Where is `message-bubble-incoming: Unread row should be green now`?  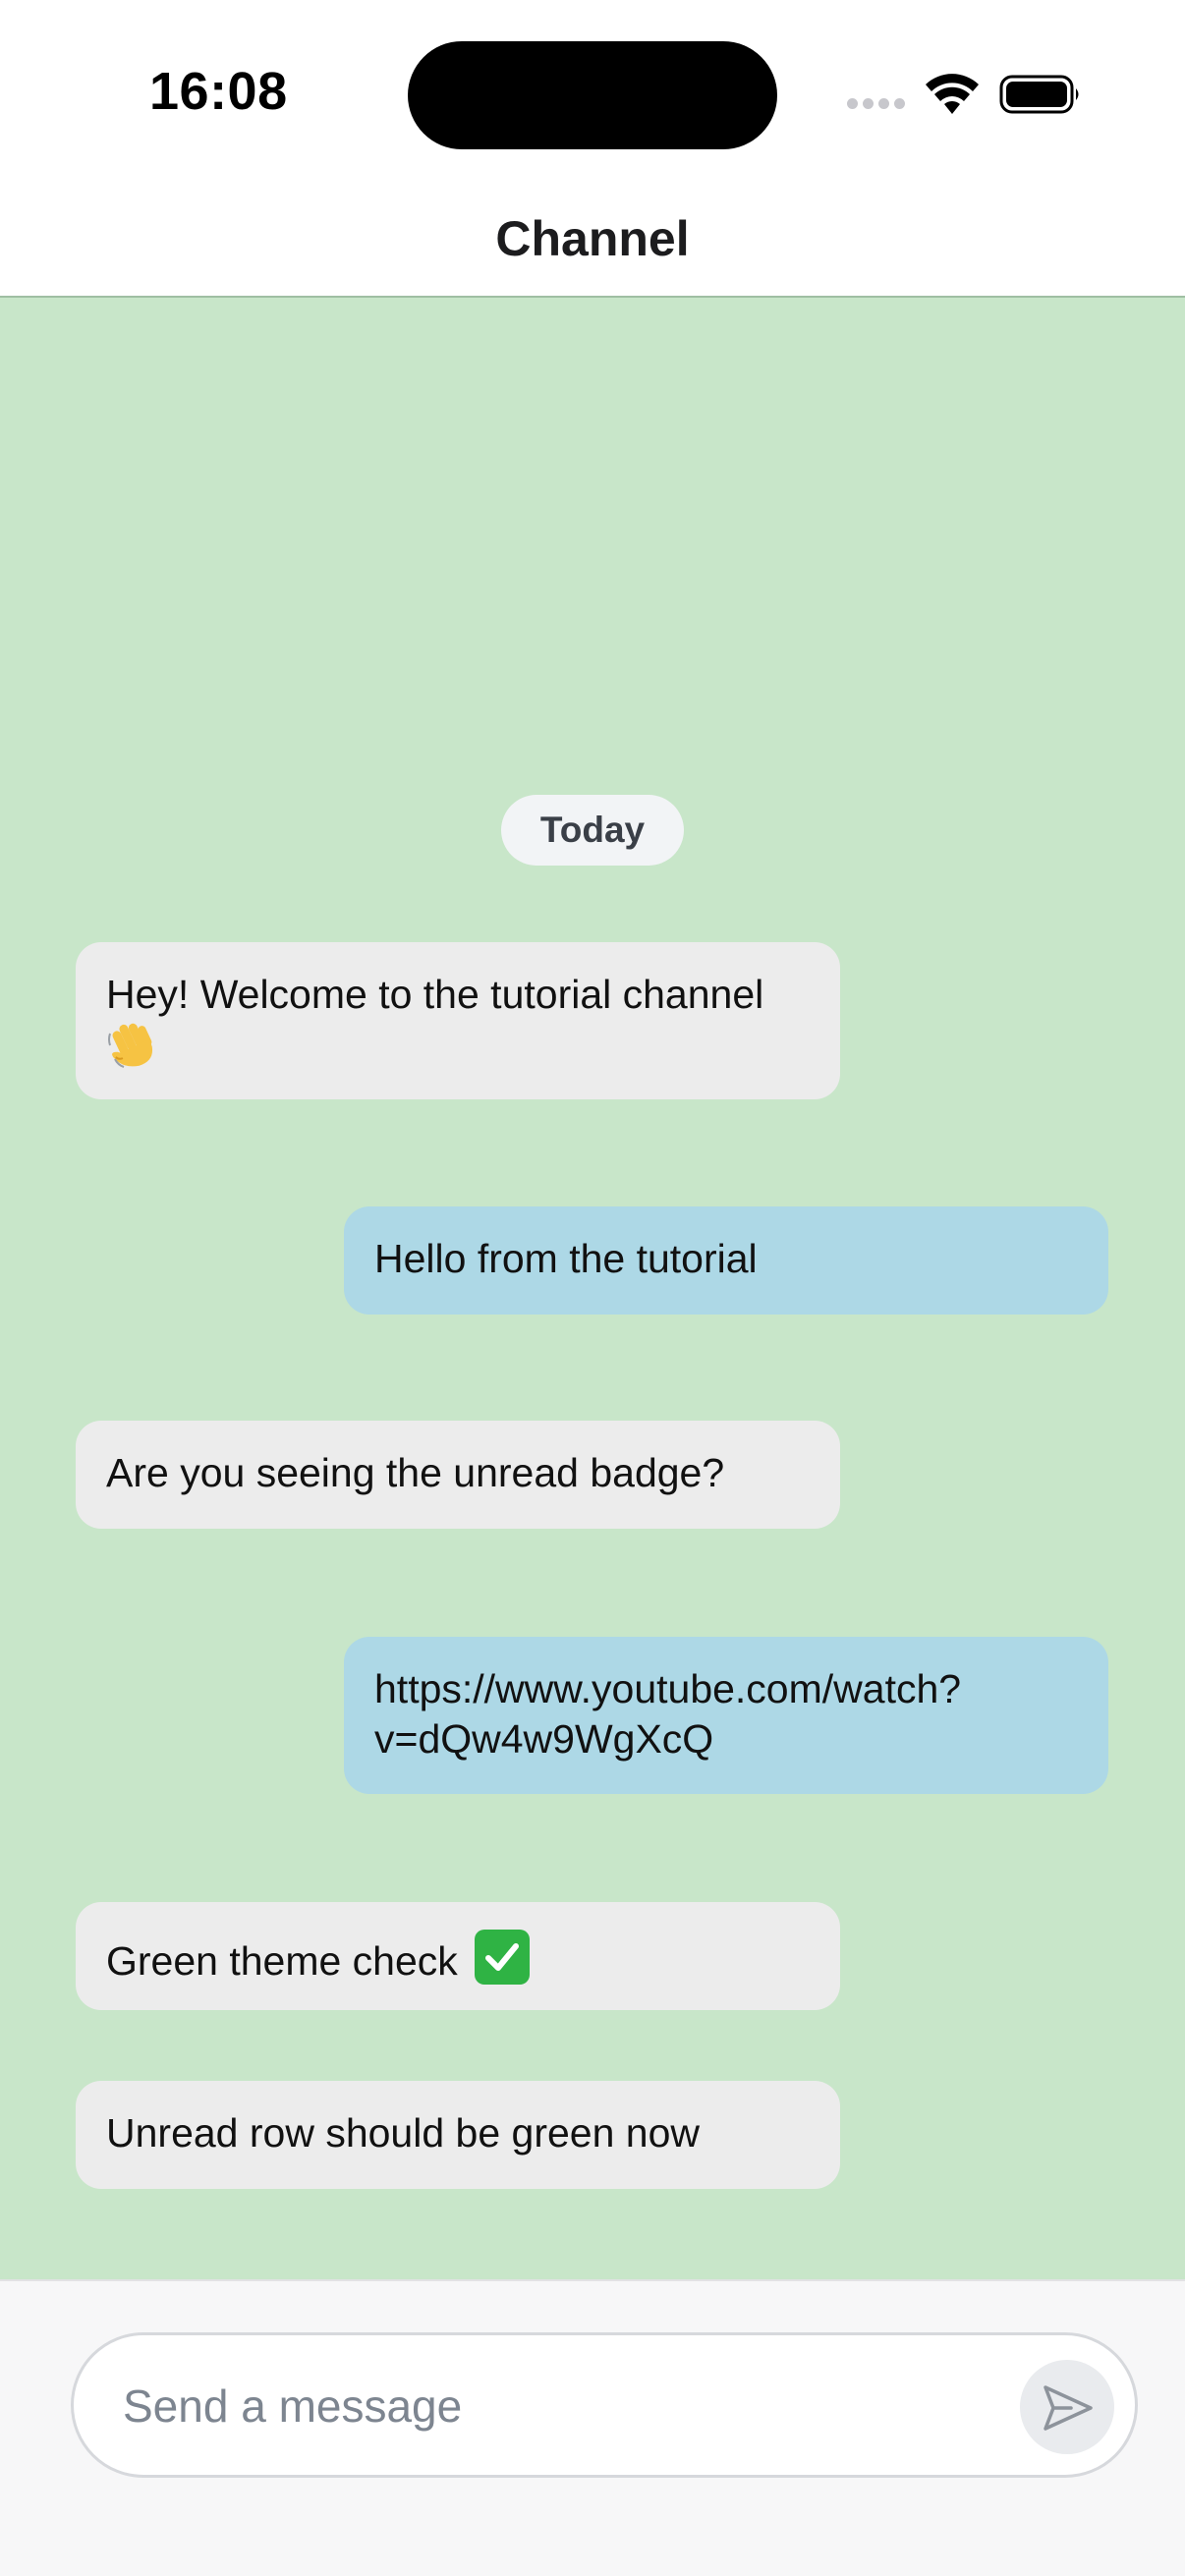
message-bubble-incoming: Unread row should be green now is located at coordinates (458, 2135).